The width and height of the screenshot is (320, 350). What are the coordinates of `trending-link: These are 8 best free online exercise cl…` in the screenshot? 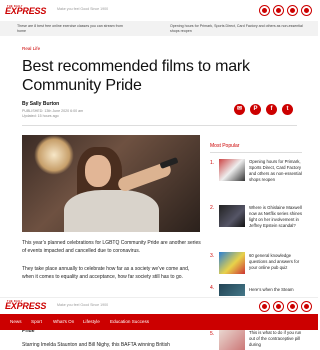 It's located at (72, 29).